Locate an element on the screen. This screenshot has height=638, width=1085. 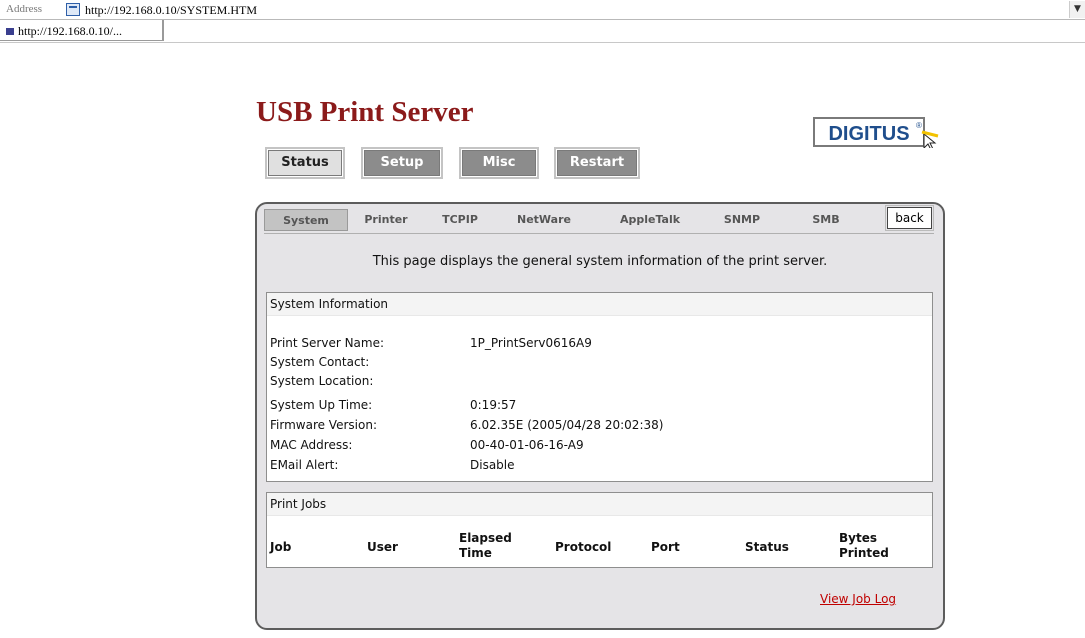
tab-page-icon is located at coordinates (10, 31).